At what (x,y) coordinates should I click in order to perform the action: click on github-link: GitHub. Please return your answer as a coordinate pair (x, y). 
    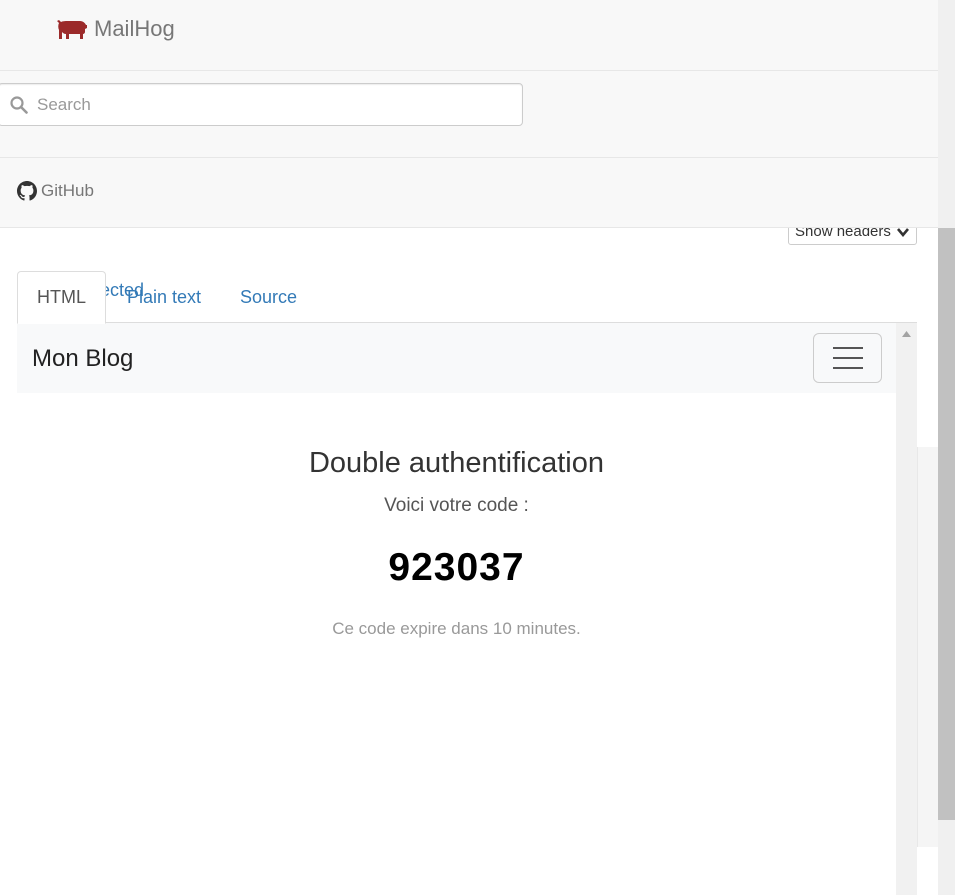
    Looking at the image, I should click on (55, 191).